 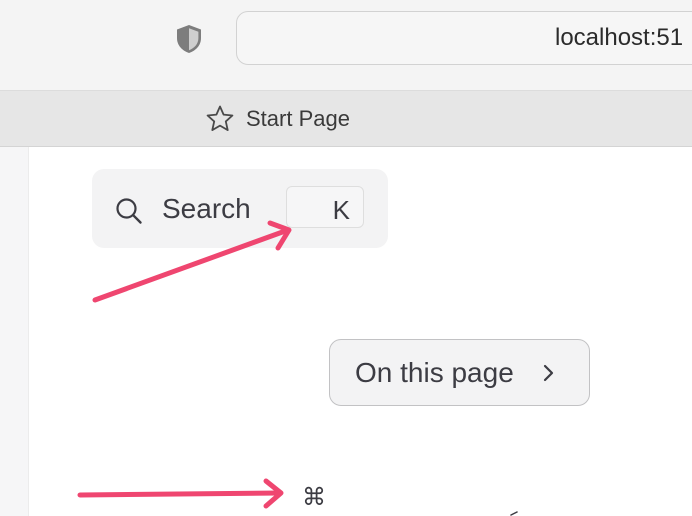 I want to click on shortcut-key-badge: K, so click(x=325, y=207).